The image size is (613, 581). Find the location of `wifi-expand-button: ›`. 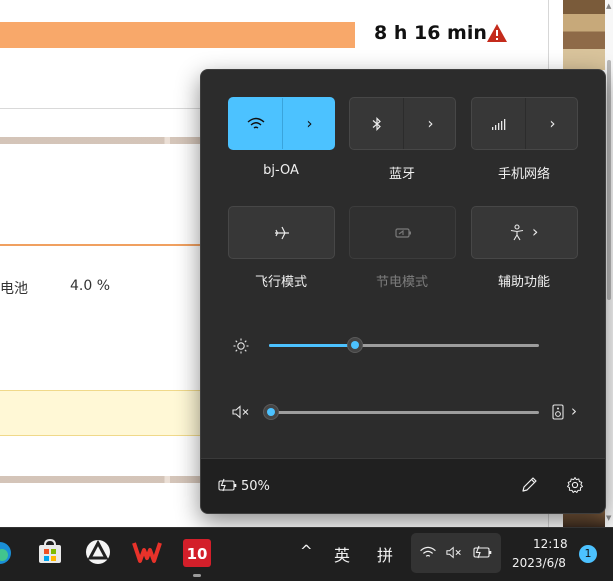

wifi-expand-button: › is located at coordinates (309, 123).